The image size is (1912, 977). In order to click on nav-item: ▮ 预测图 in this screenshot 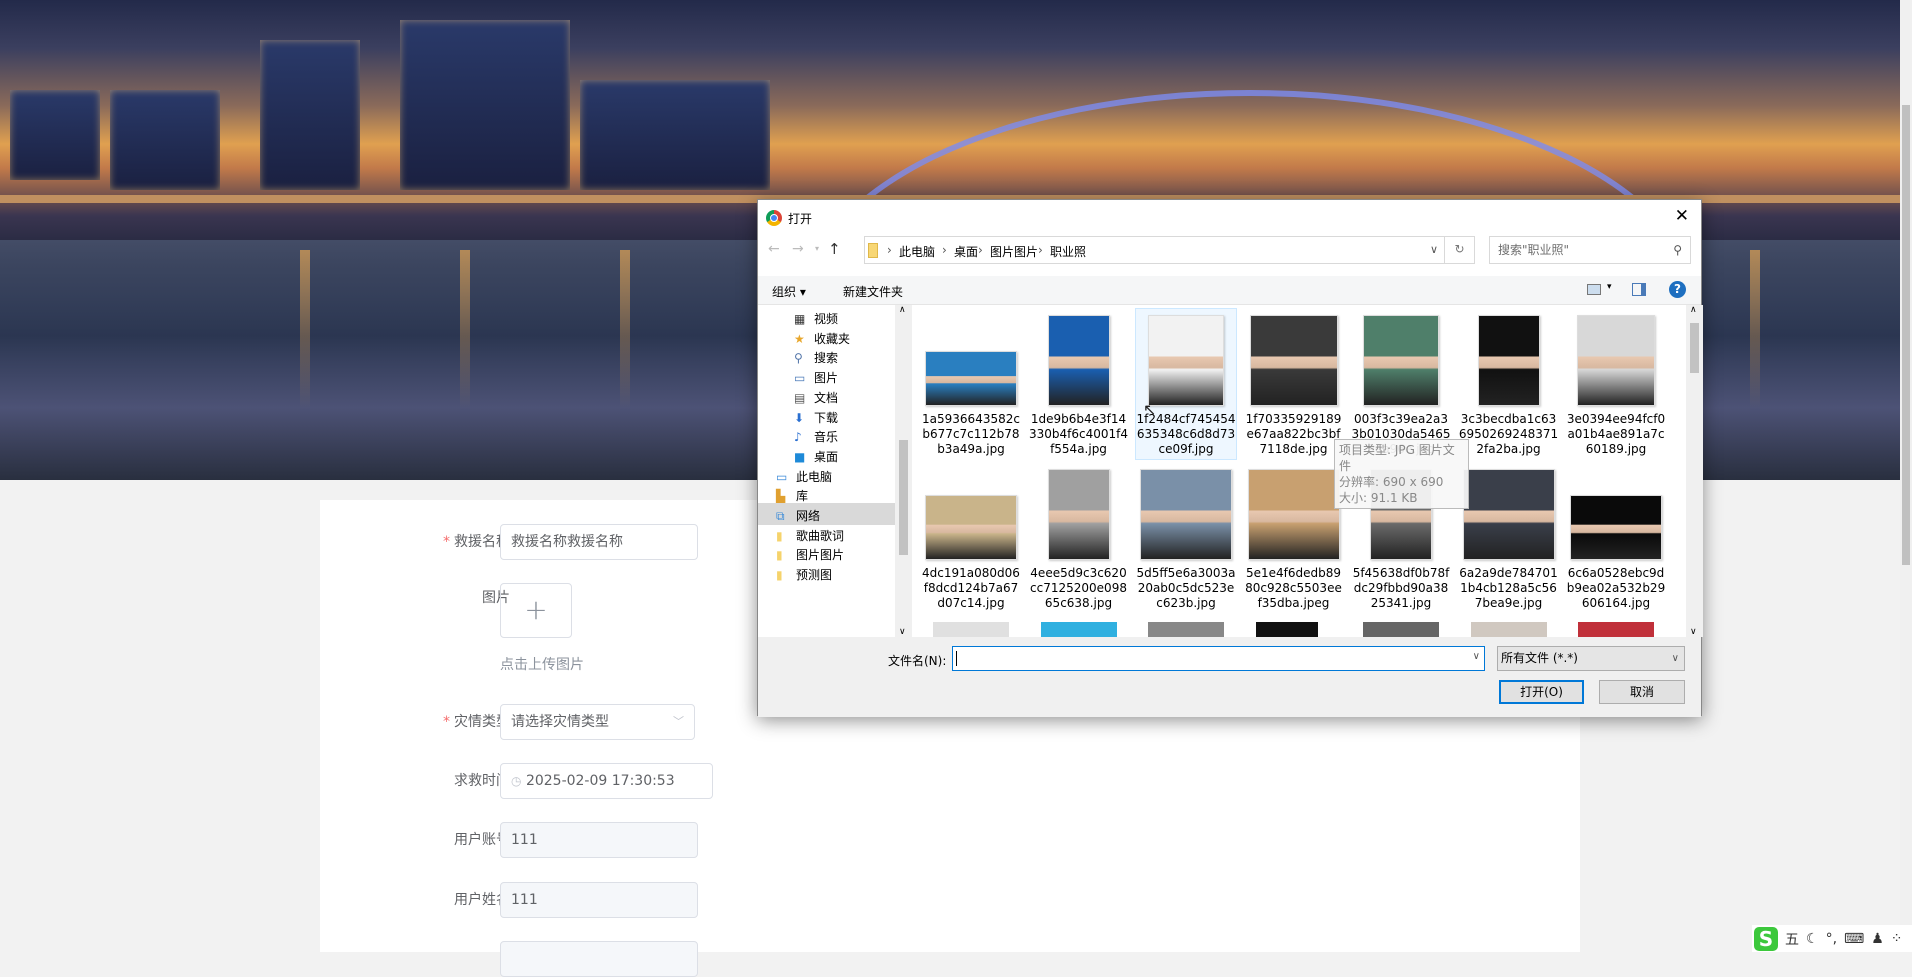, I will do `click(804, 575)`.